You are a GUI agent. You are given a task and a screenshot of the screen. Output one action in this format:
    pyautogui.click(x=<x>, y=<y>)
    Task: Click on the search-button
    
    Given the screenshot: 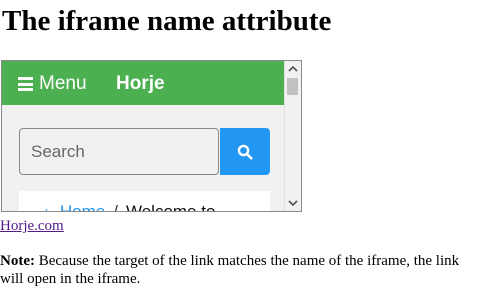 What is the action you would take?
    pyautogui.click(x=245, y=151)
    